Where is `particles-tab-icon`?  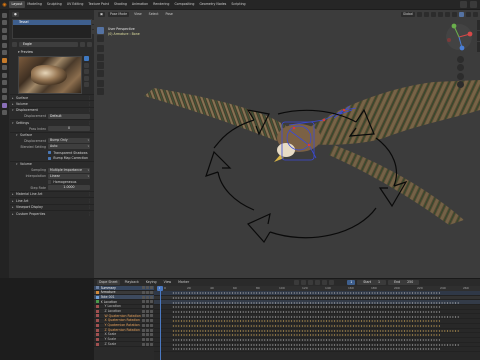
particles-tab-icon is located at coordinates (4, 75).